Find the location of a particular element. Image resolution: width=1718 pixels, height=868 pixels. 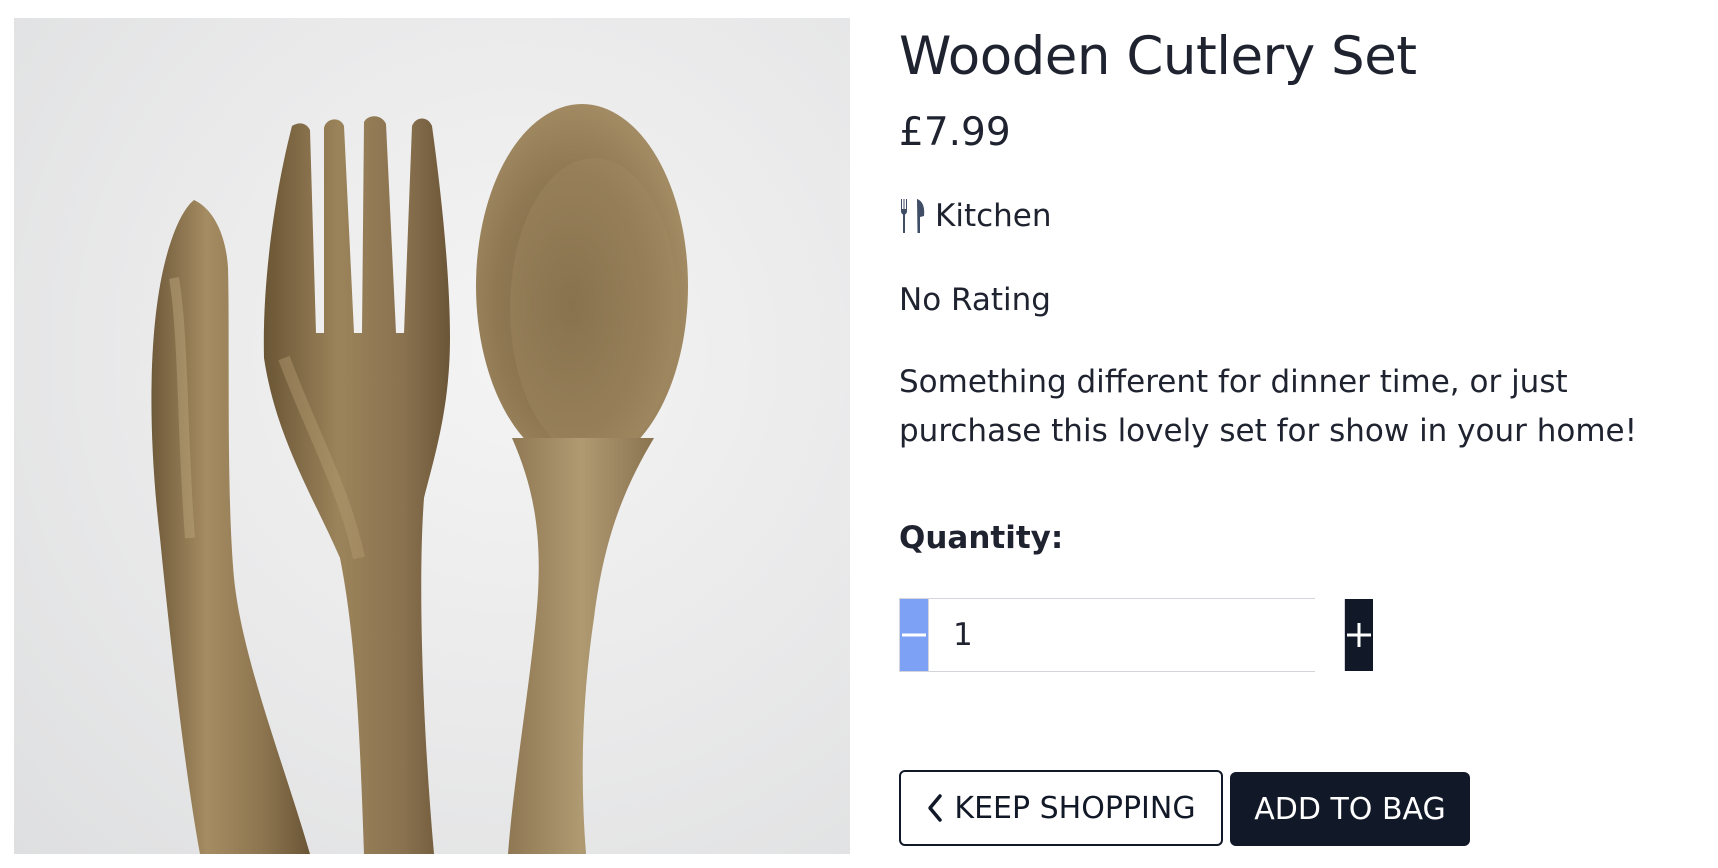

minus-icon is located at coordinates (914, 635).